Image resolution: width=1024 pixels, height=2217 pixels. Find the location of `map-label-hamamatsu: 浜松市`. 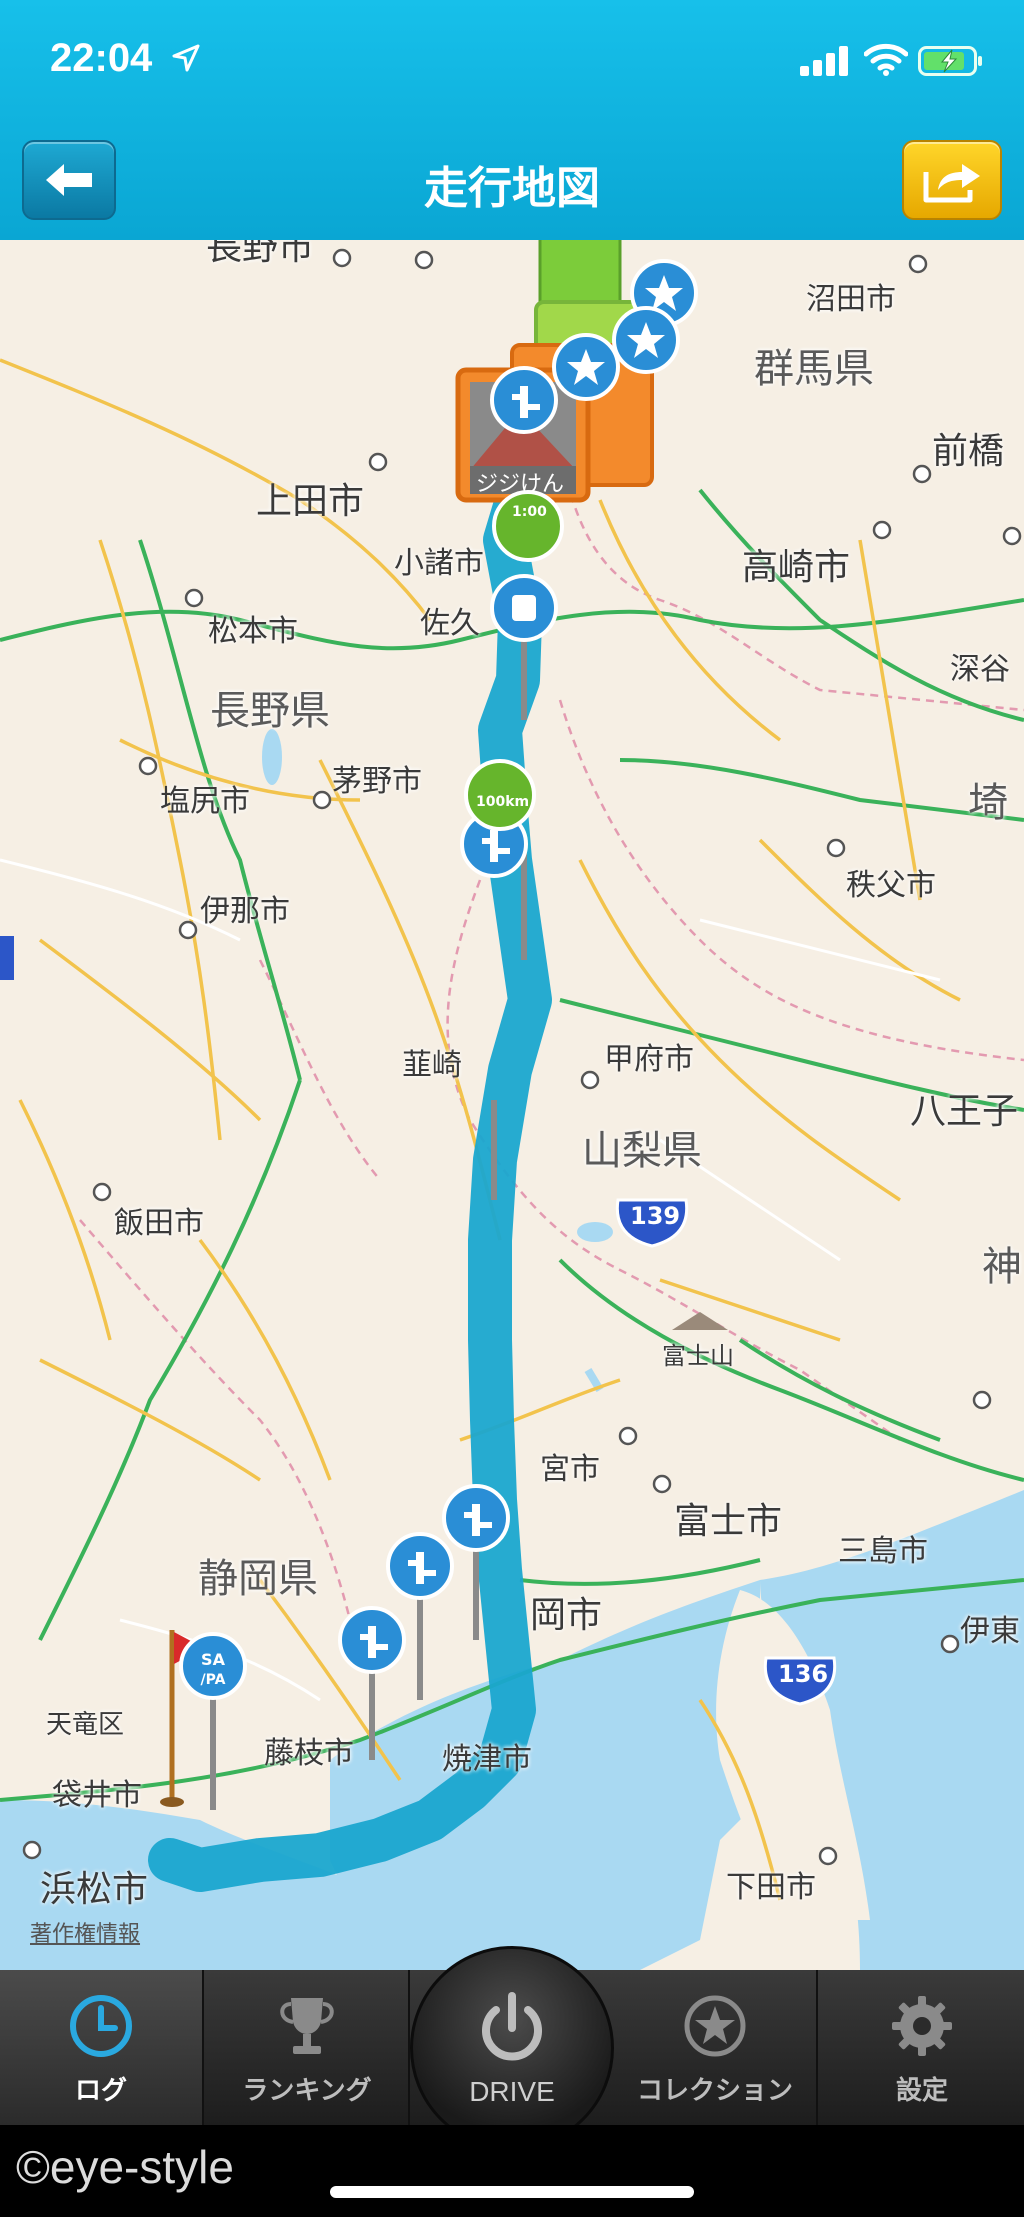

map-label-hamamatsu: 浜松市 is located at coordinates (94, 1889).